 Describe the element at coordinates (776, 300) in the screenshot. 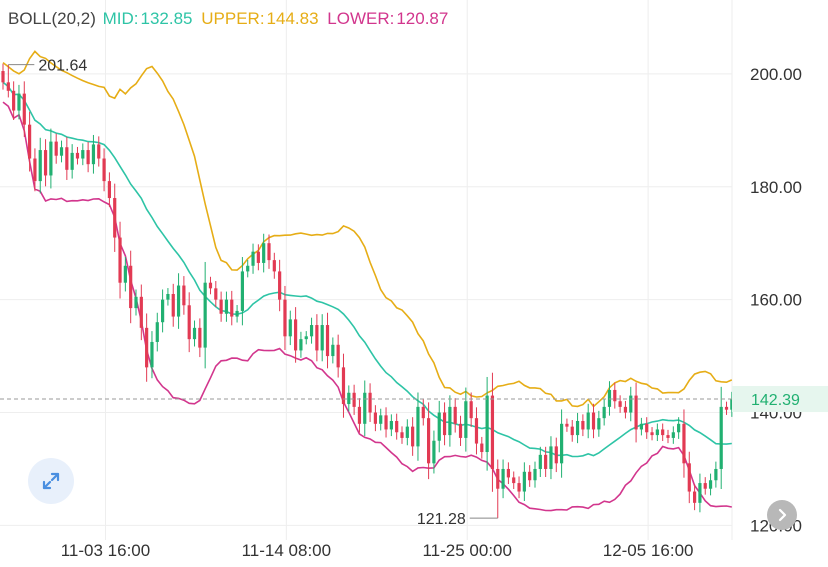

I see `y-tick-label: 160.00` at that location.